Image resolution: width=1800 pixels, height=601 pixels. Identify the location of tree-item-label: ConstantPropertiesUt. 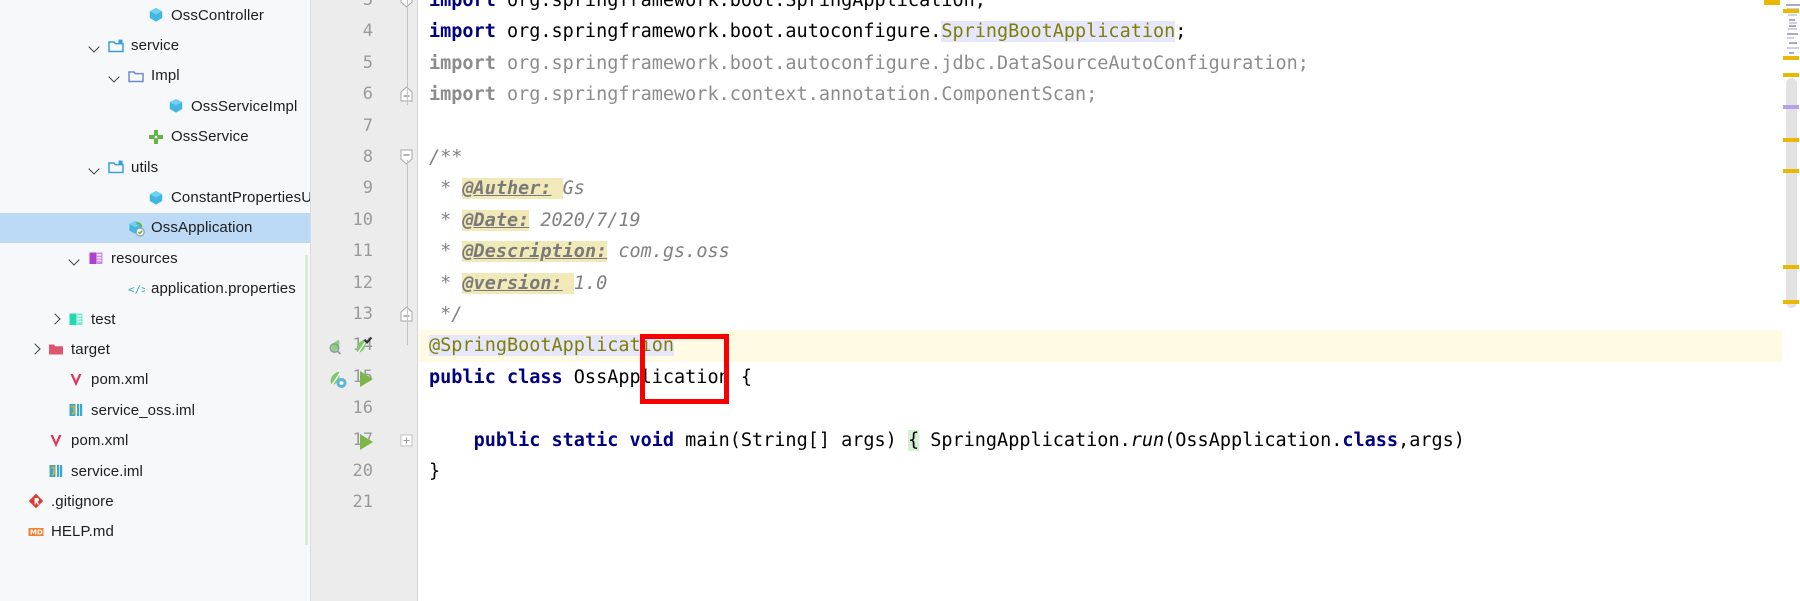
(241, 198).